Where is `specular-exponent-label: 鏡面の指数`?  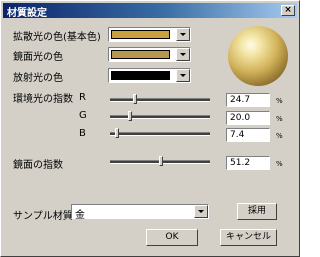 specular-exponent-label: 鏡面の指数 is located at coordinates (38, 165).